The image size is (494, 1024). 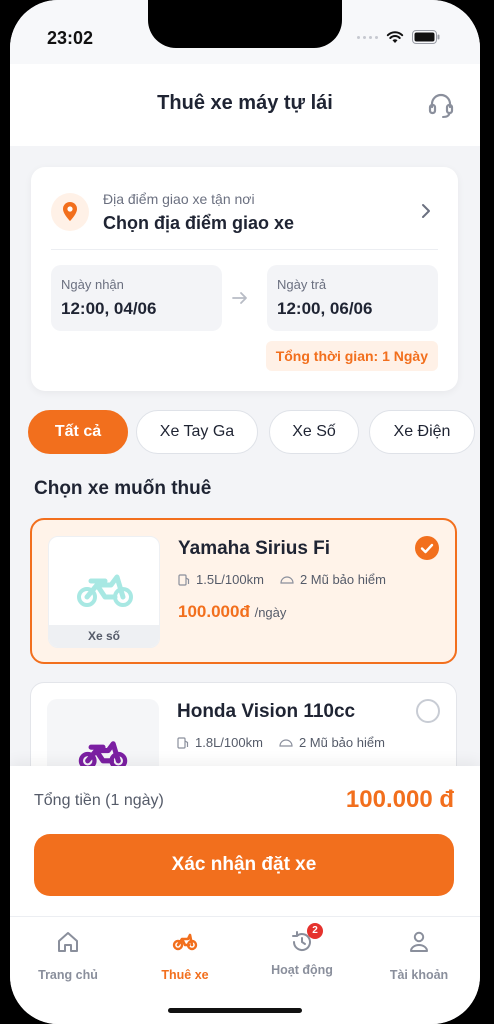 I want to click on arrow-right-icon, so click(x=239, y=298).